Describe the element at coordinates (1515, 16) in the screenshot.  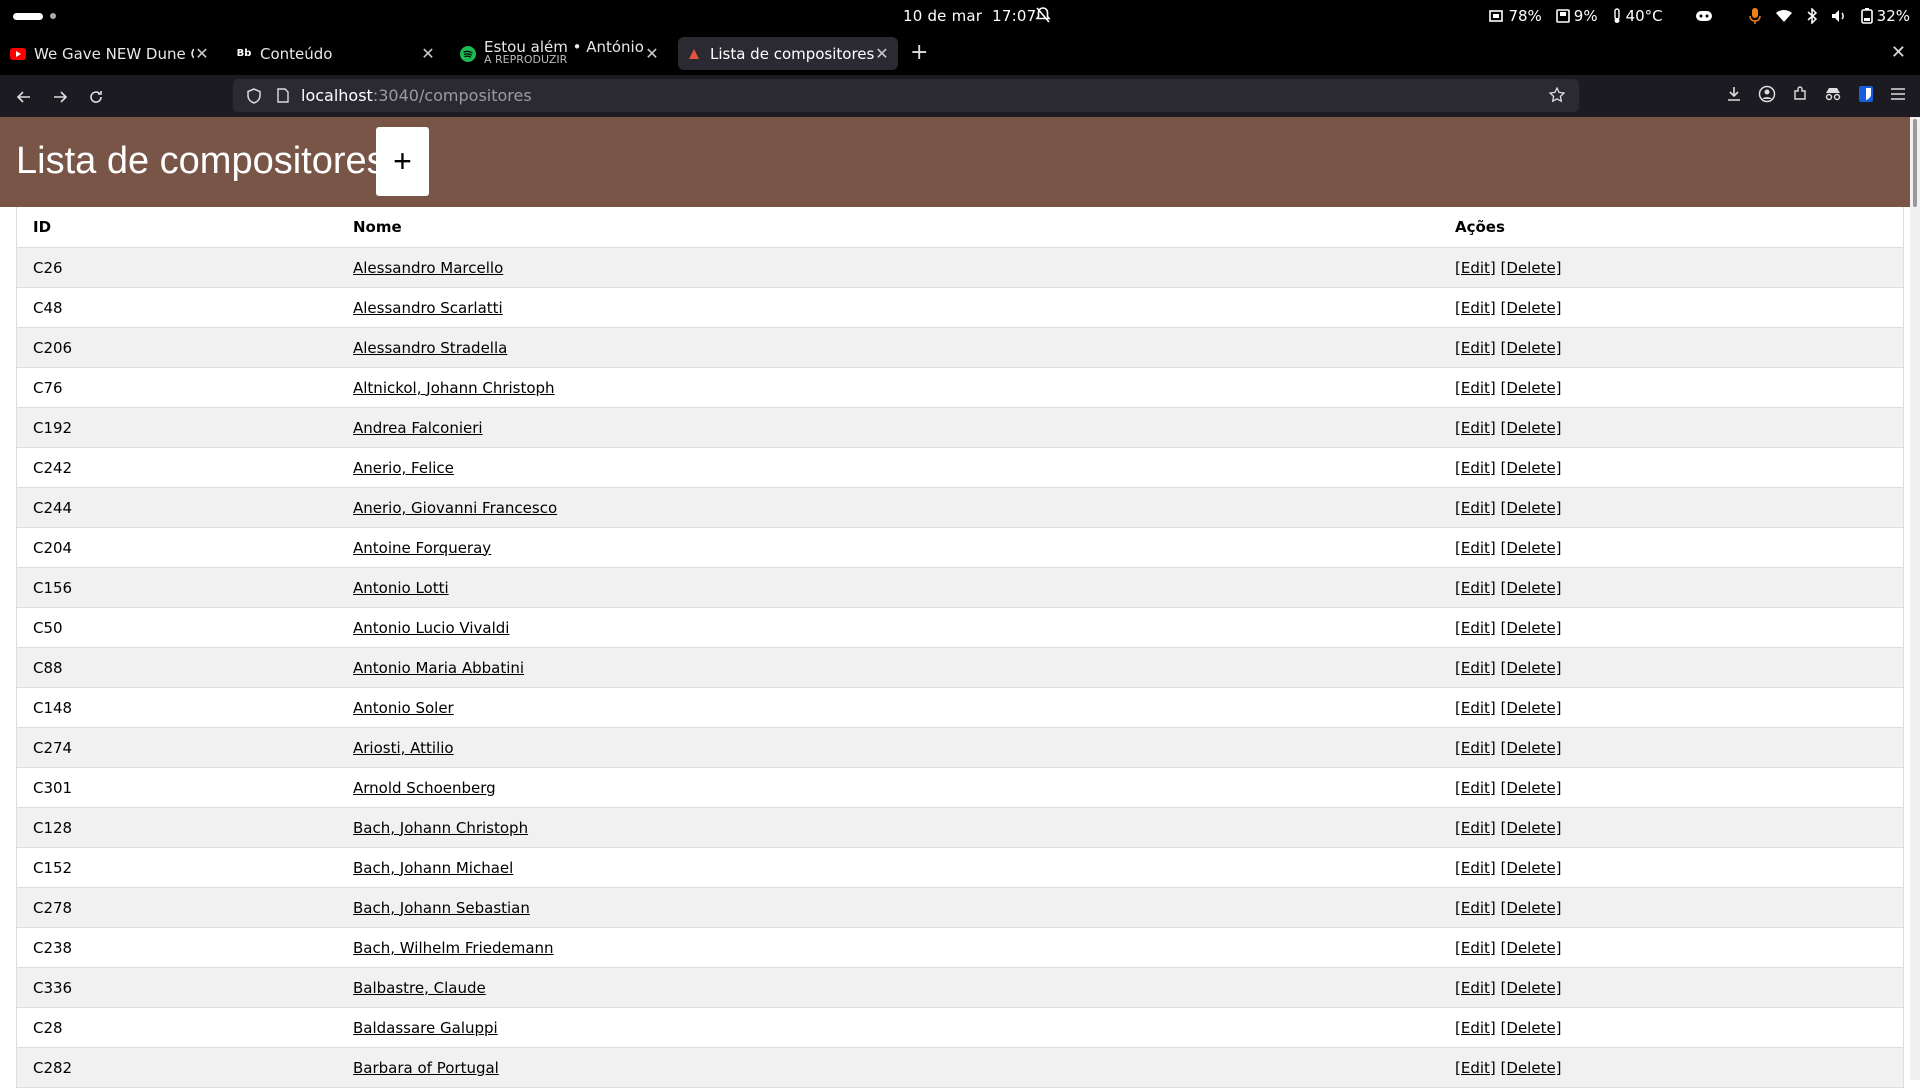
I see `cpu-indicator: 78%` at that location.